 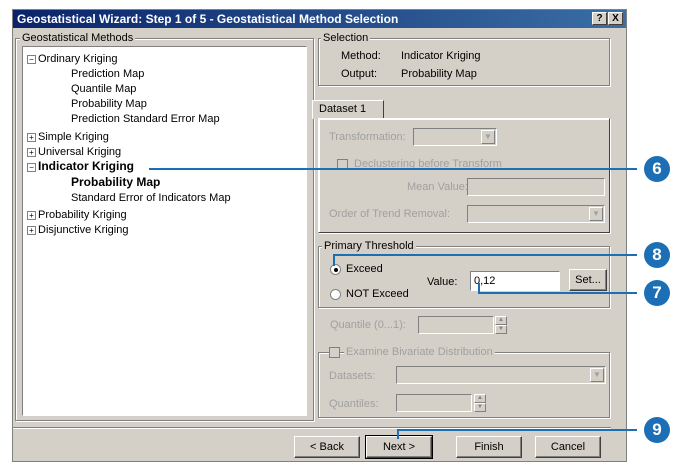 I want to click on quantiles-spinner: ▲ ▼, so click(x=480, y=403).